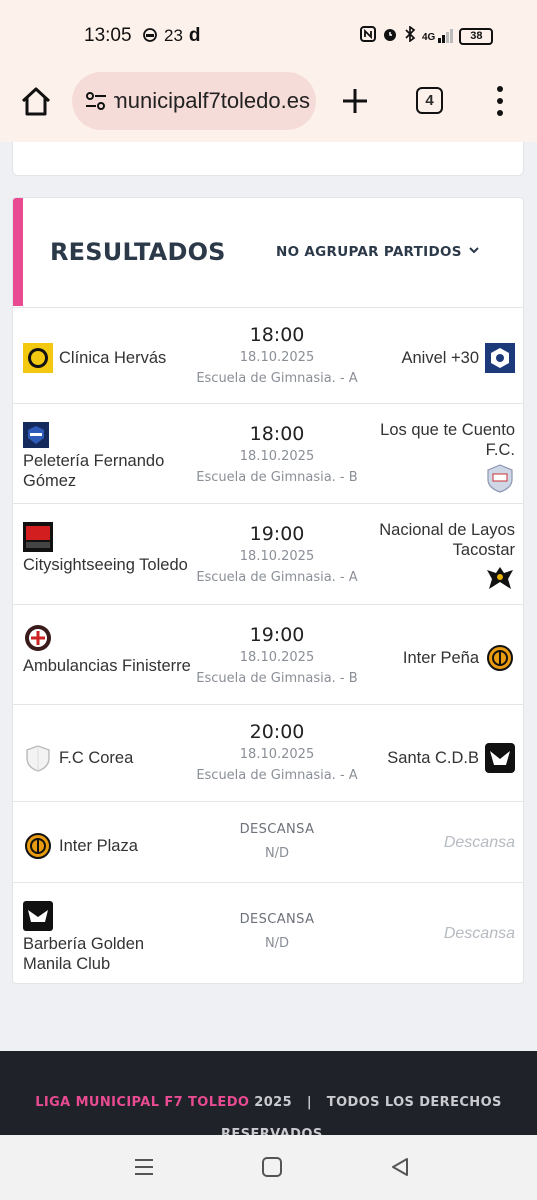  Describe the element at coordinates (268, 35) in the screenshot. I see `status-bar: 13:05 23 d 4G 38` at that location.